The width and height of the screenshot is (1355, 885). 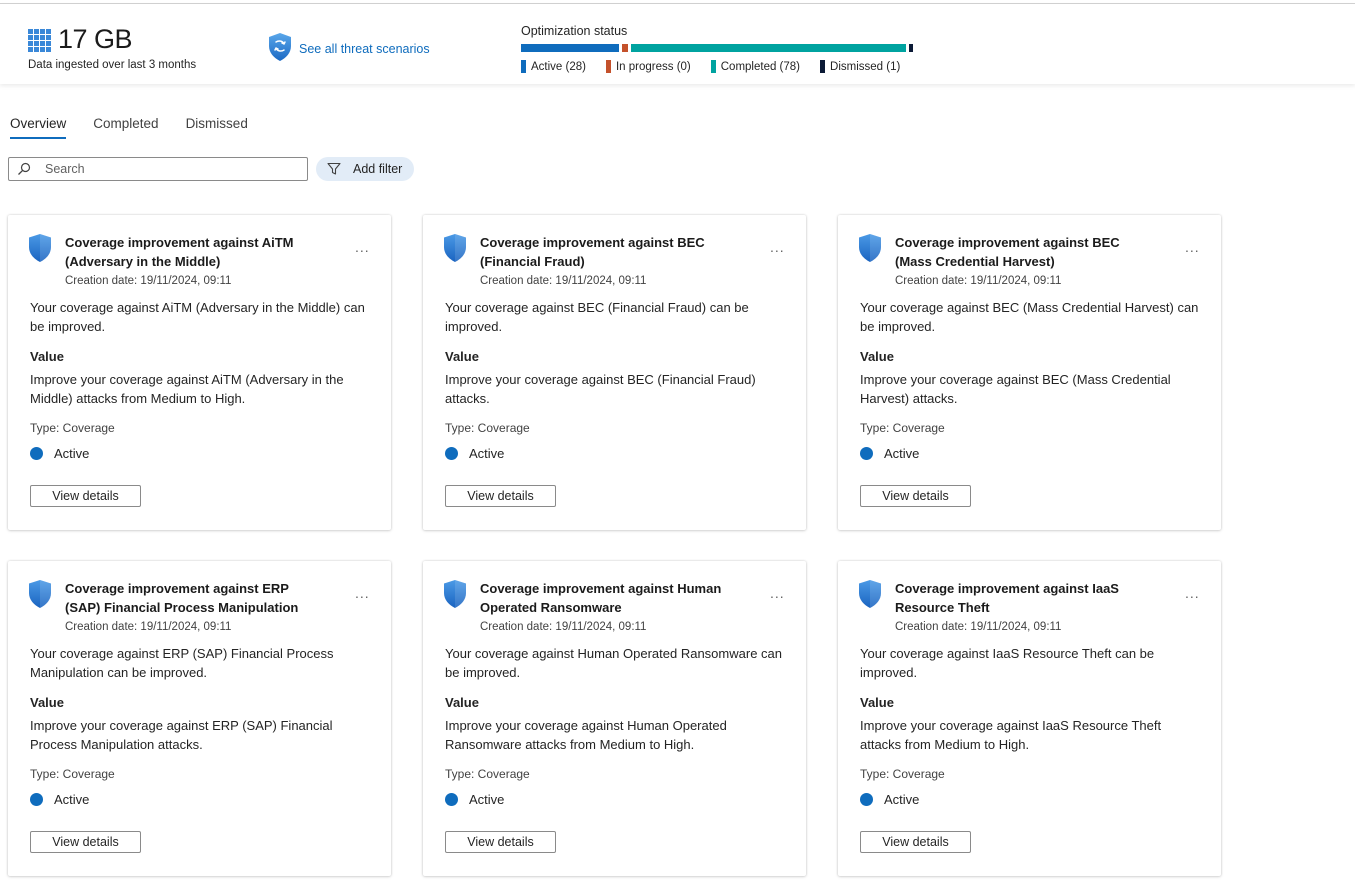 I want to click on search-input: Search, so click(x=158, y=169).